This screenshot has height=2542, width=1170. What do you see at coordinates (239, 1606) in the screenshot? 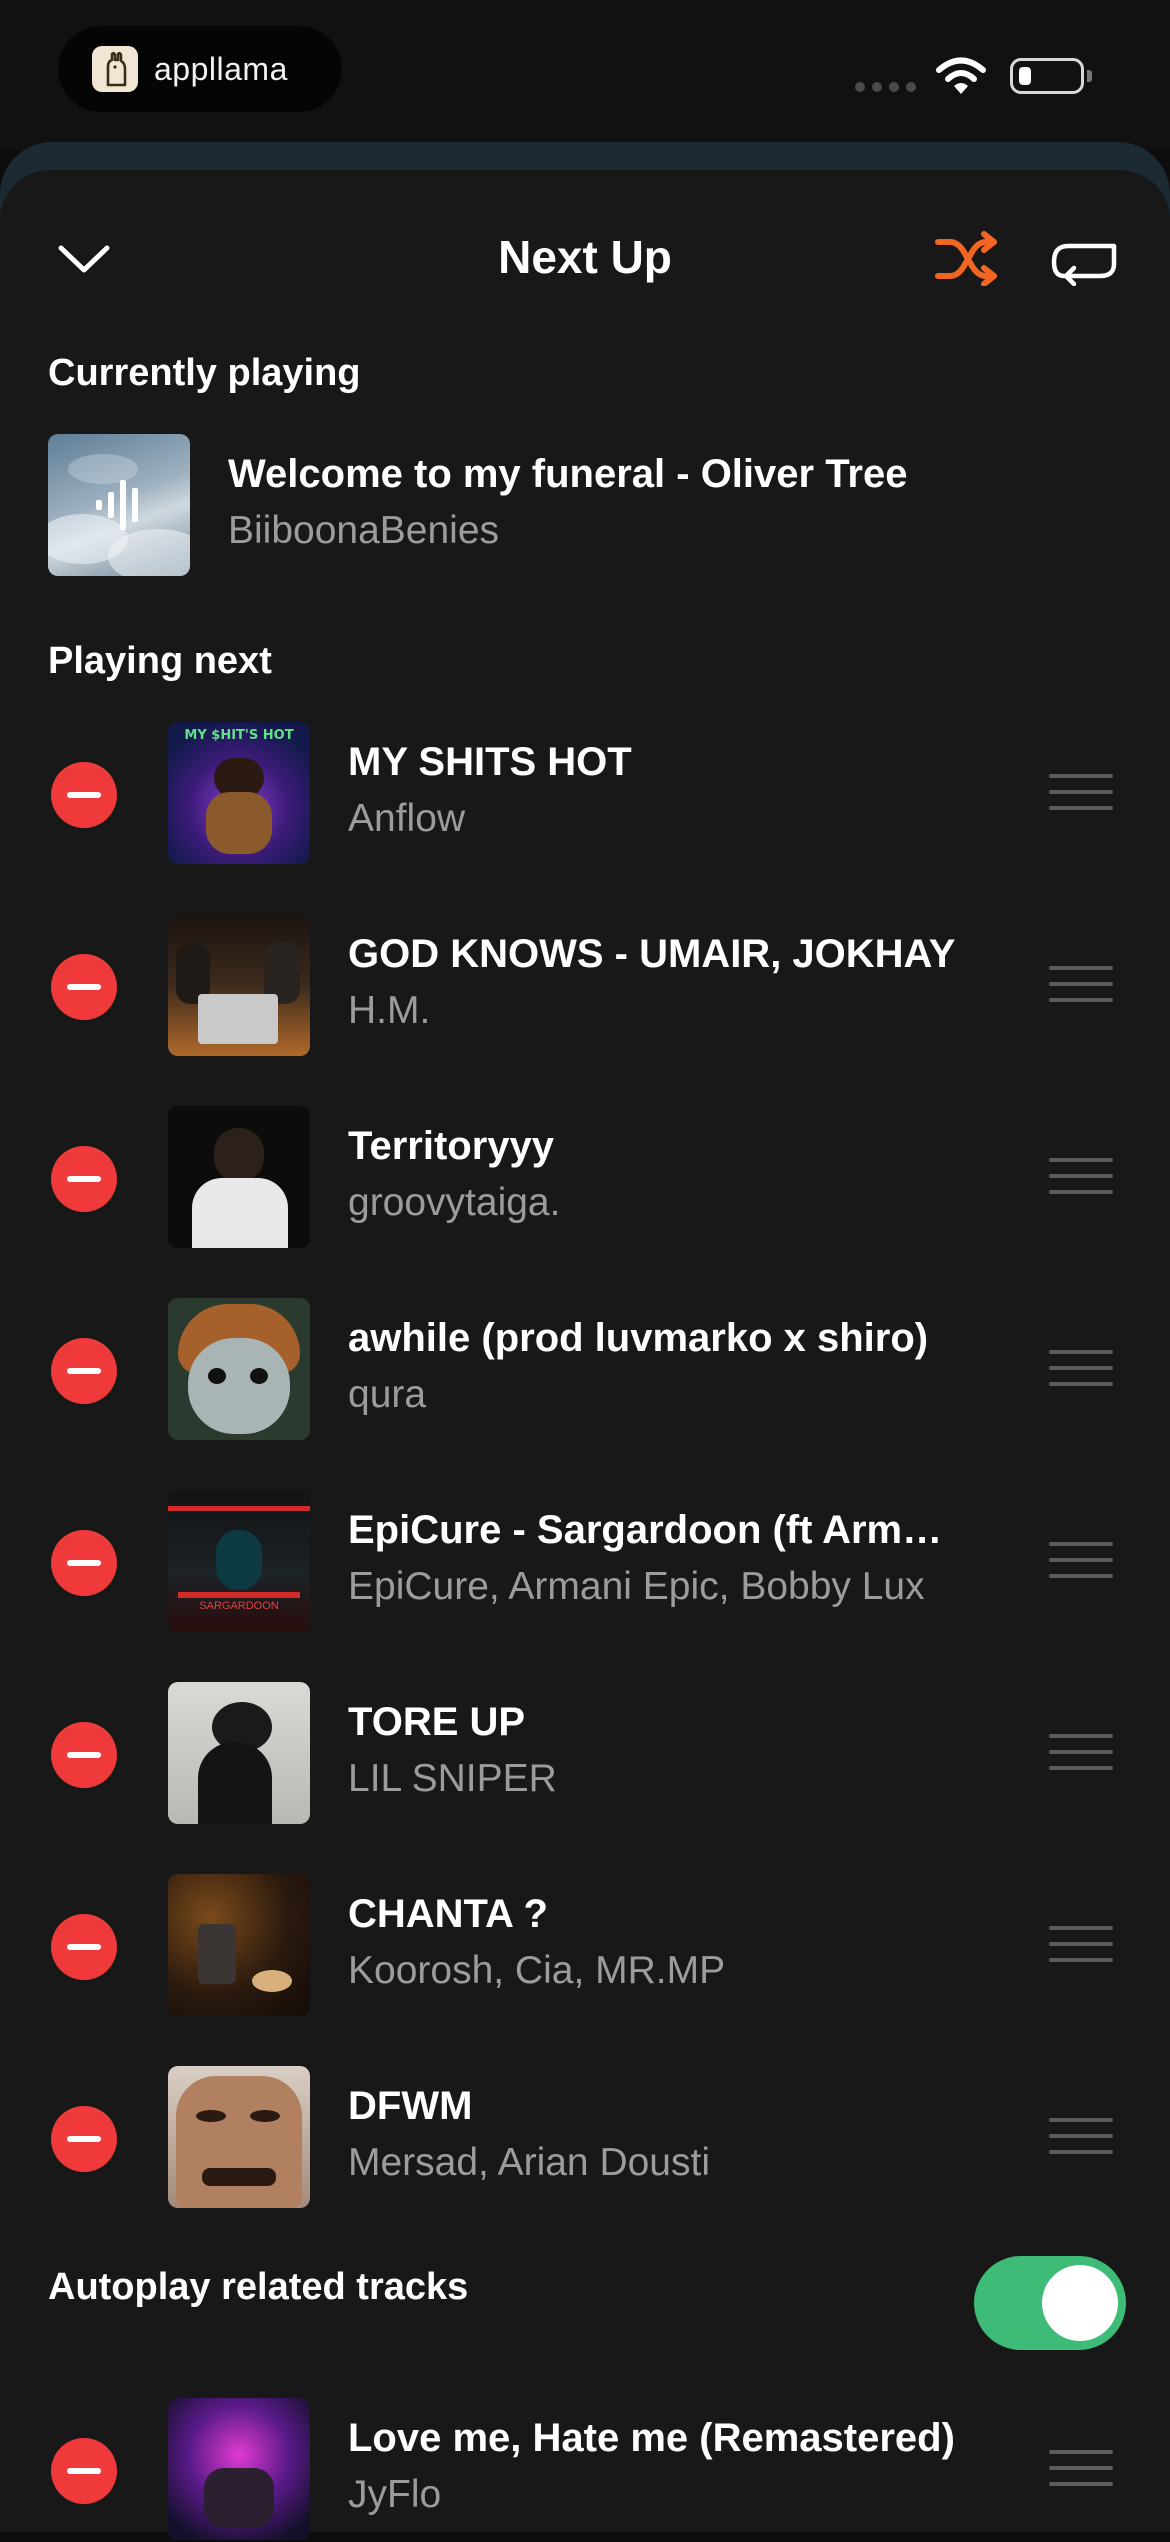
I see `cover-text: SARGARDOON` at bounding box center [239, 1606].